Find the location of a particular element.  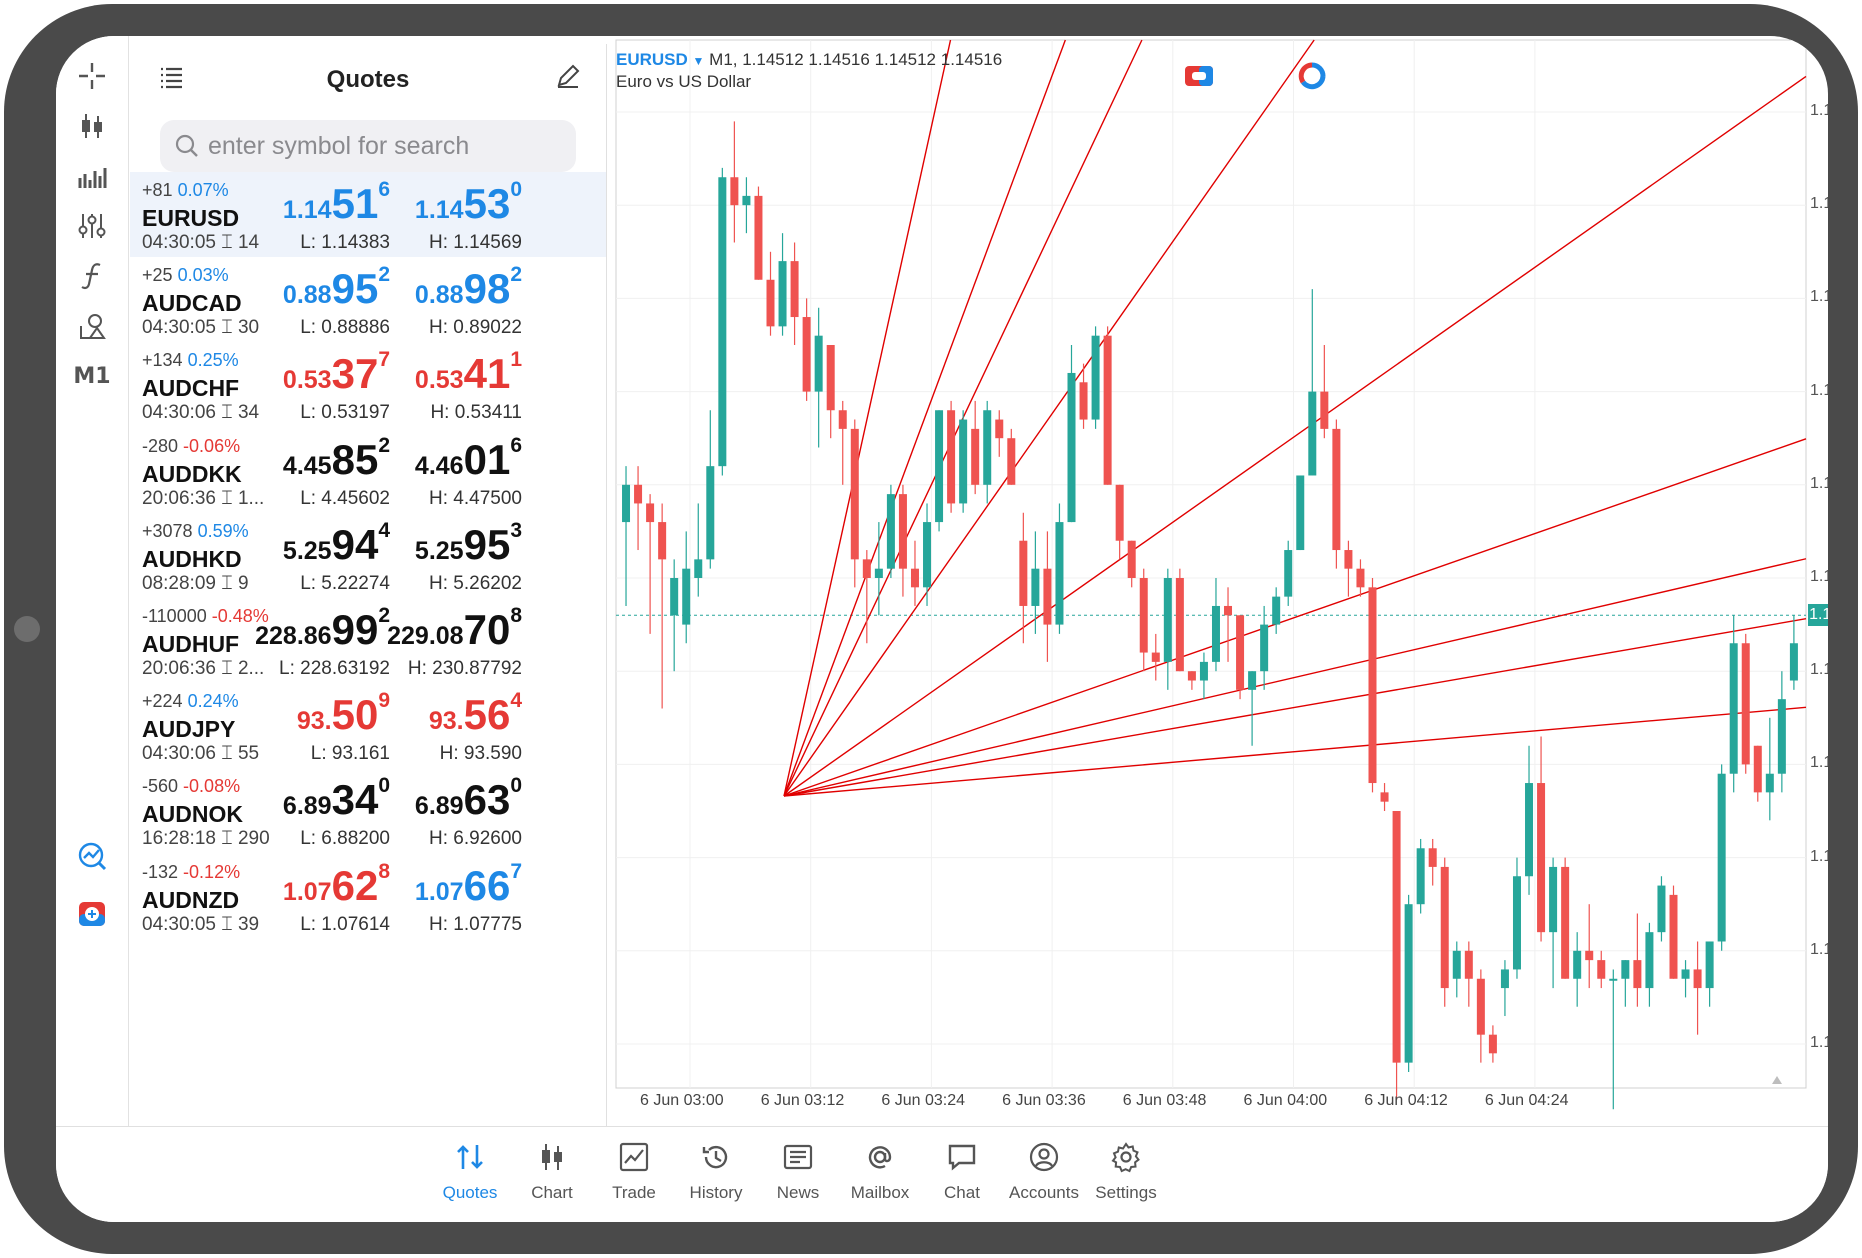

x-tick-label: 6 Jun 03:00 is located at coordinates (682, 1100).